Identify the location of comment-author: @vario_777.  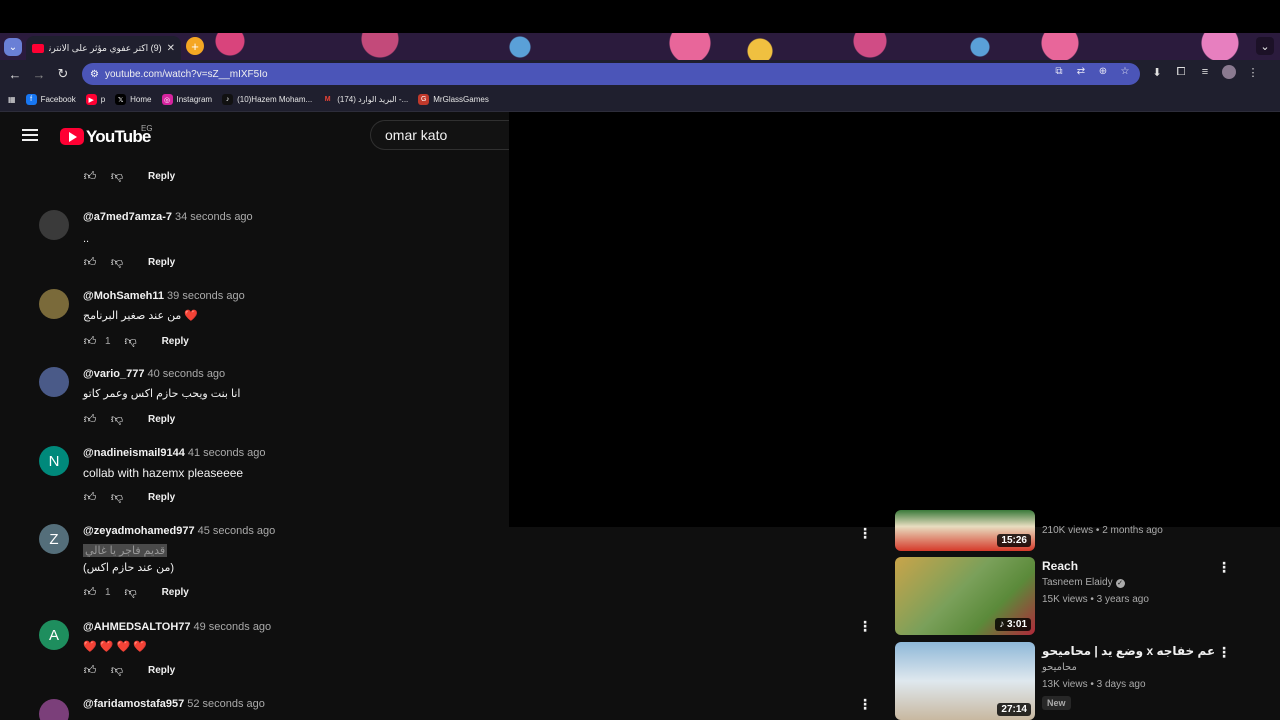
(114, 374).